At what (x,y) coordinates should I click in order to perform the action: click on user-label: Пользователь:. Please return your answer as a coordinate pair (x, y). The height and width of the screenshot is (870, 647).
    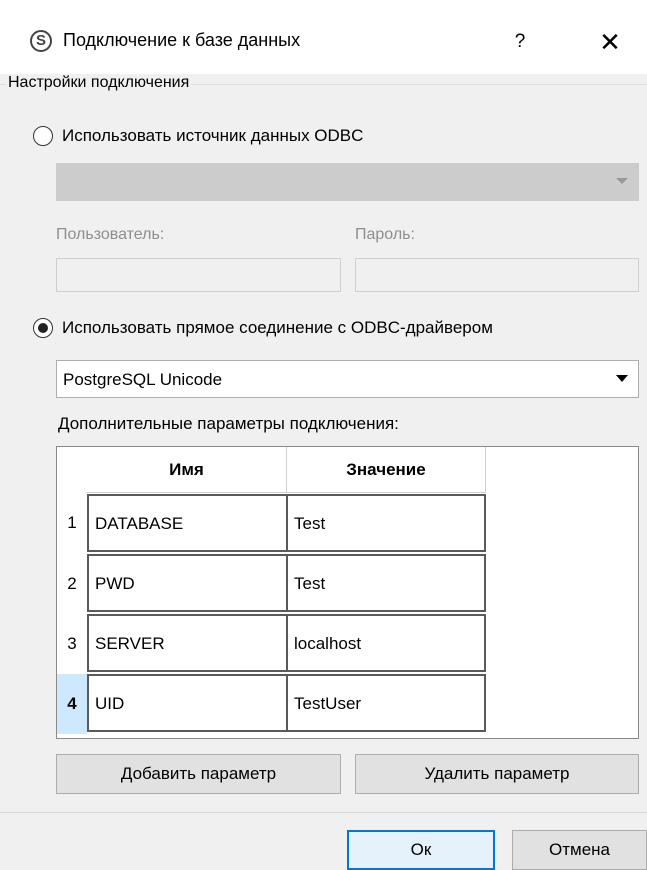
    Looking at the image, I should click on (110, 234).